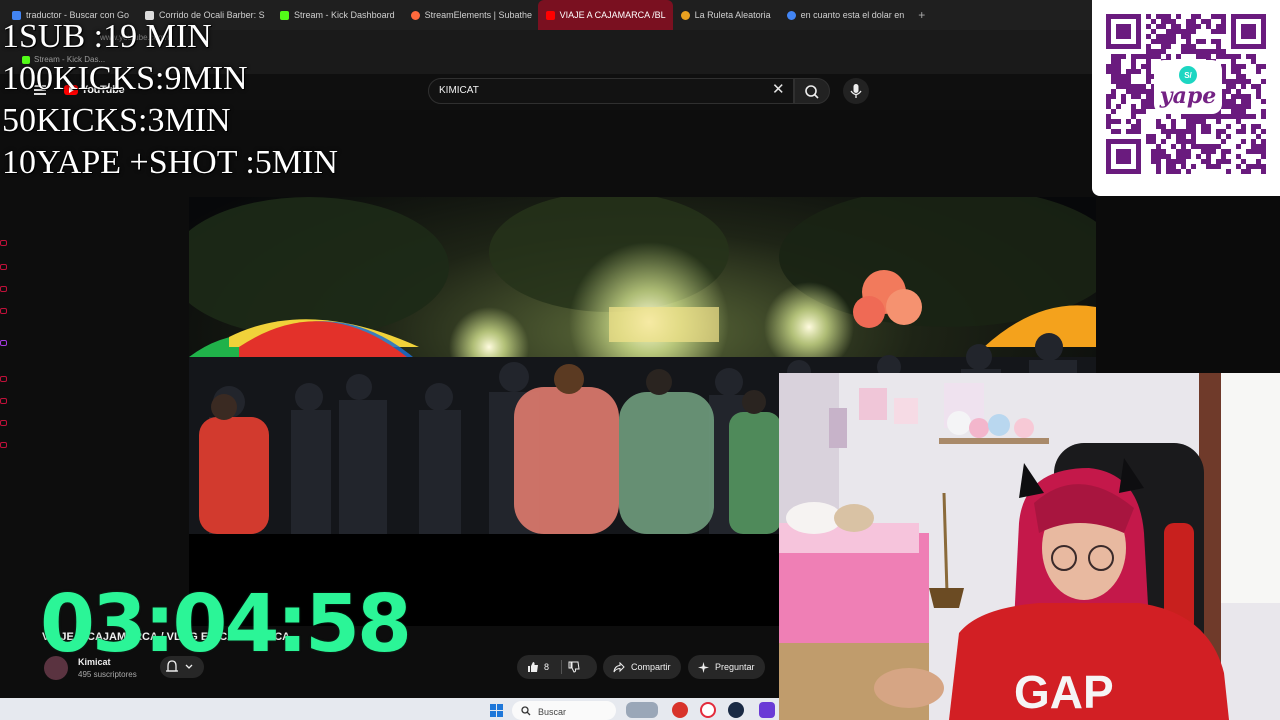 The width and height of the screenshot is (1280, 720). I want to click on goal-line: 50KICKS:3MIN, so click(116, 120).